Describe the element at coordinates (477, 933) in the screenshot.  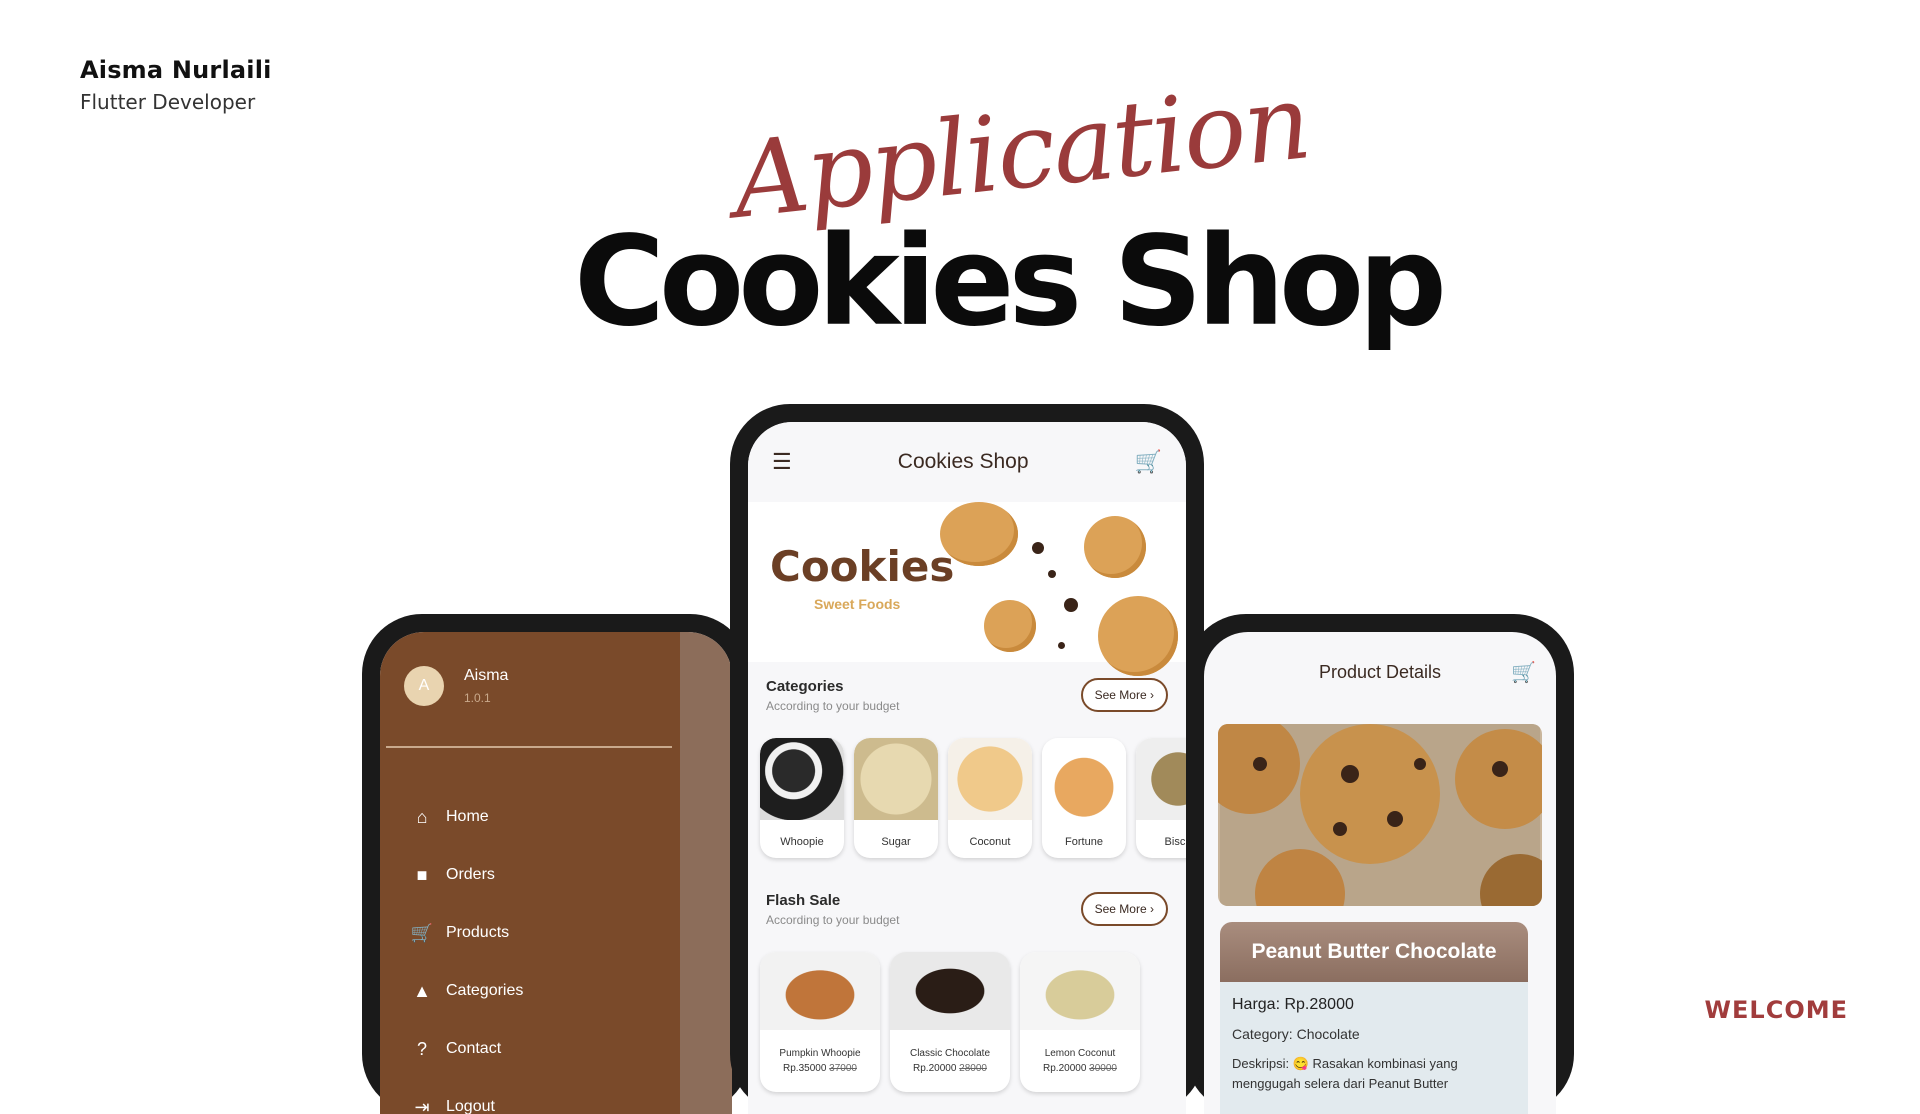
I see `drawer-item-label: Products` at that location.